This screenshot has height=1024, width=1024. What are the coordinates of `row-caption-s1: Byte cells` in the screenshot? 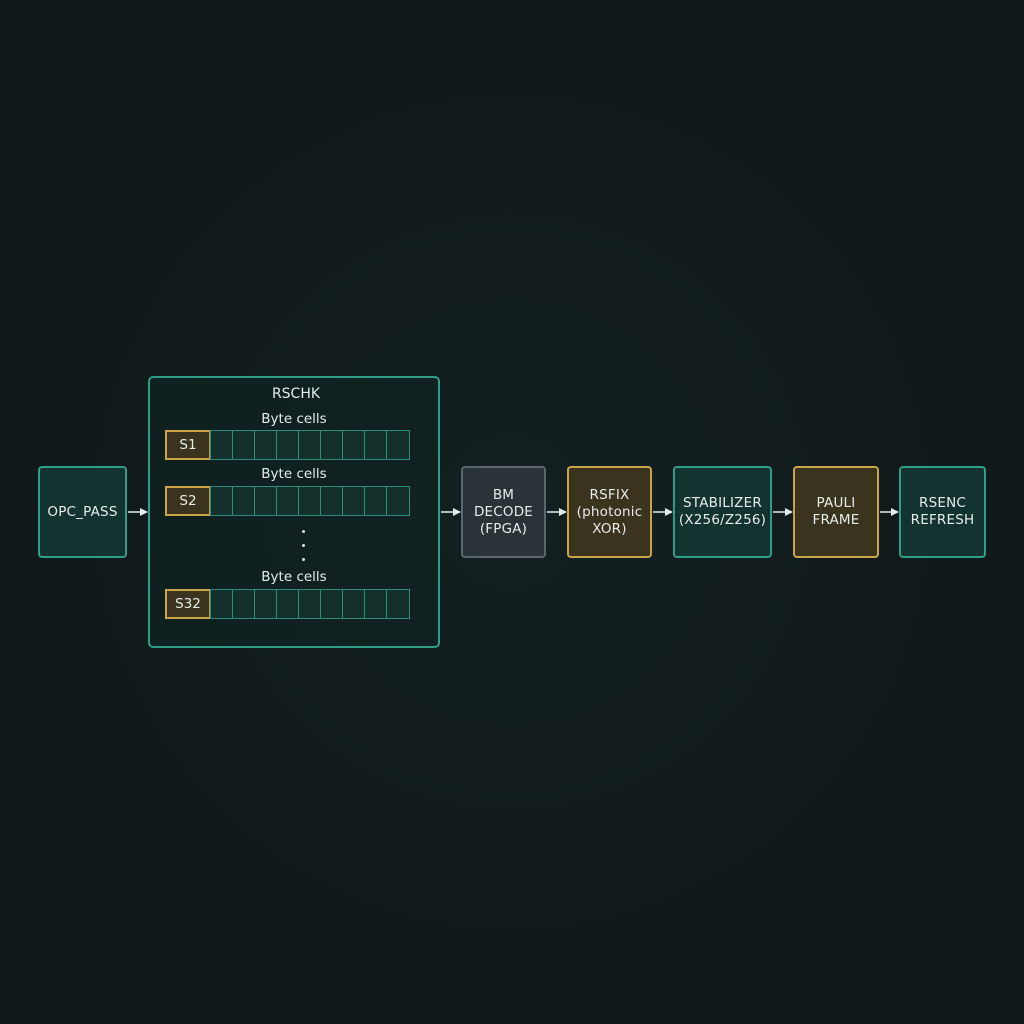 It's located at (294, 419).